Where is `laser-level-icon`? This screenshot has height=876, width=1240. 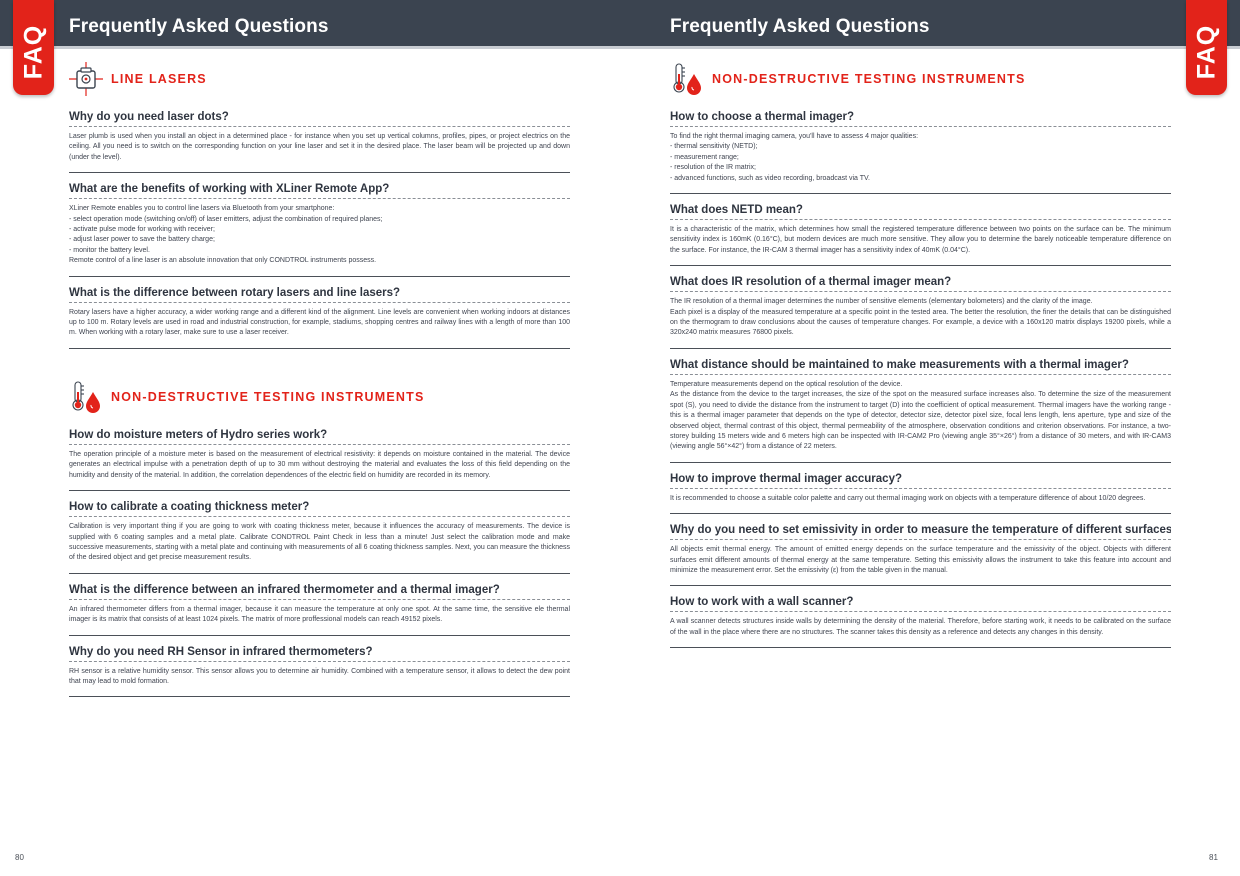
laser-level-icon is located at coordinates (86, 79).